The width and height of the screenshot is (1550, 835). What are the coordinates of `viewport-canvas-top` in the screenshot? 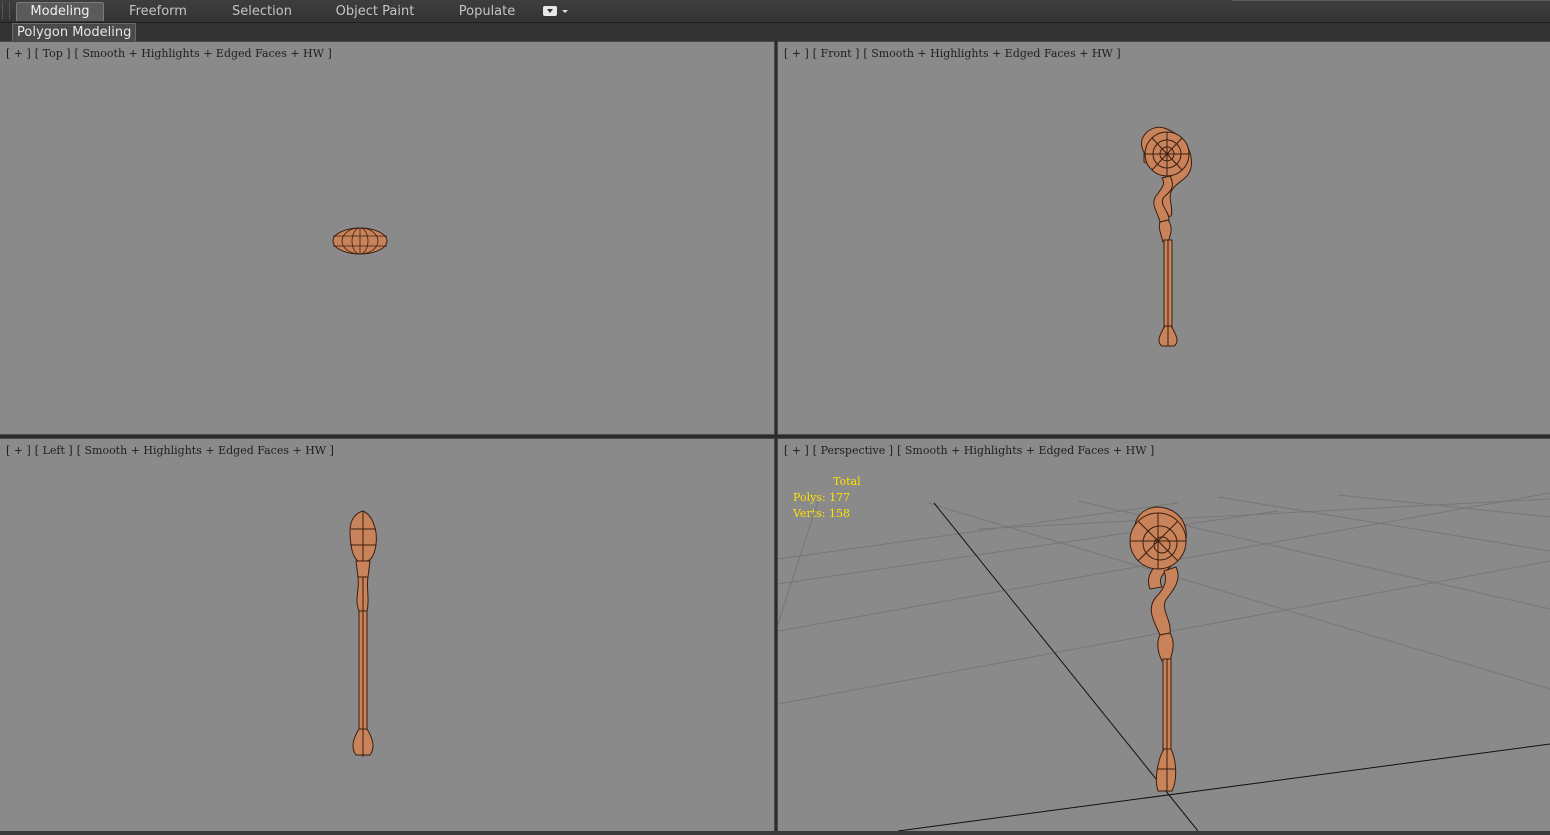 It's located at (360, 241).